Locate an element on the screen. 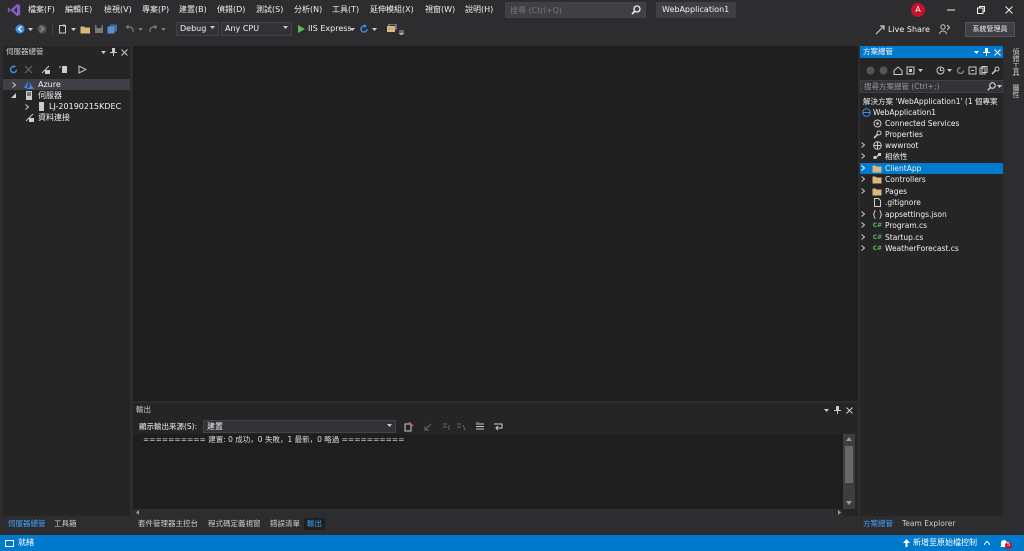 This screenshot has height=551, width=1024. menu-view: 檢視(V) is located at coordinates (118, 10).